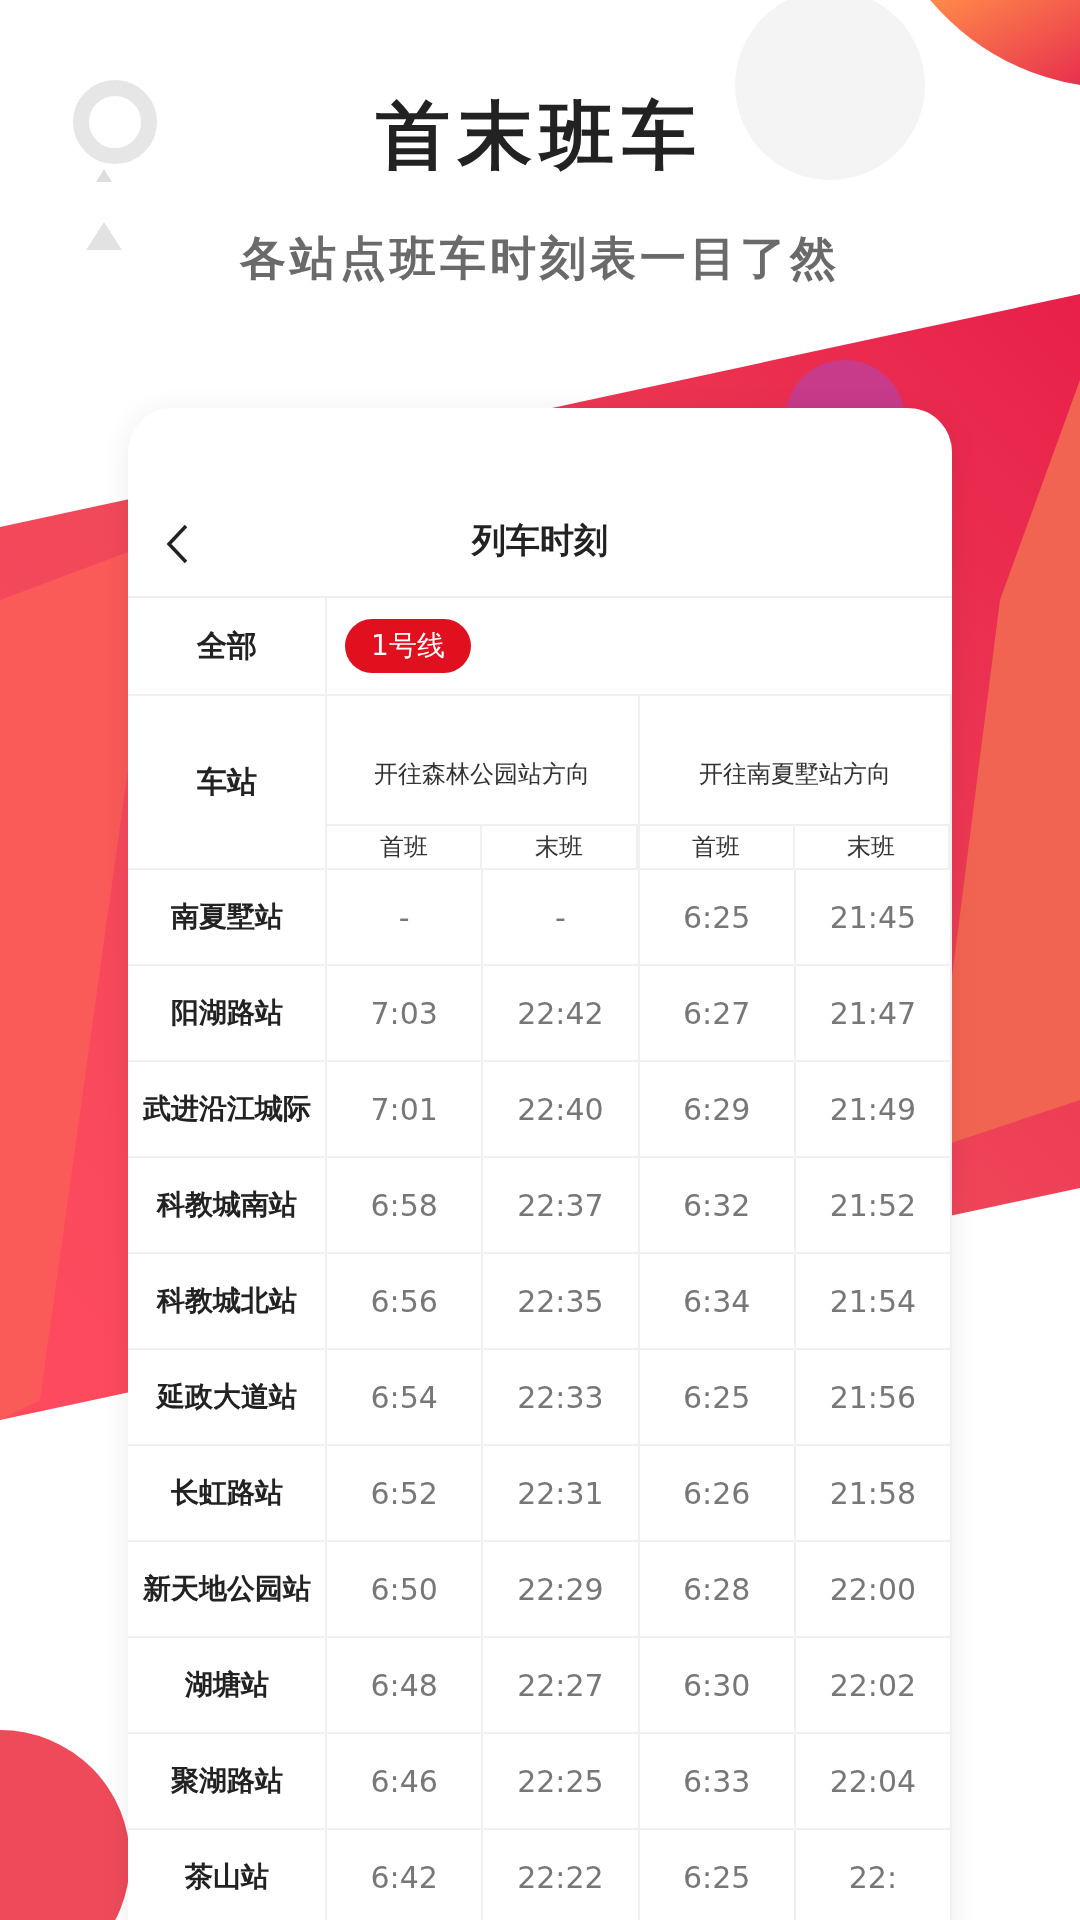 The image size is (1080, 1920). I want to click on station-cell: 阳湖路站, so click(227, 1013).